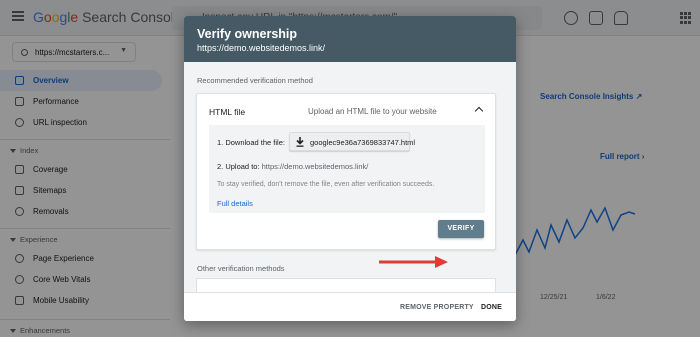 The width and height of the screenshot is (700, 339). What do you see at coordinates (315, 166) in the screenshot?
I see `step-upload-url: https://demo.websitedemos.link/` at bounding box center [315, 166].